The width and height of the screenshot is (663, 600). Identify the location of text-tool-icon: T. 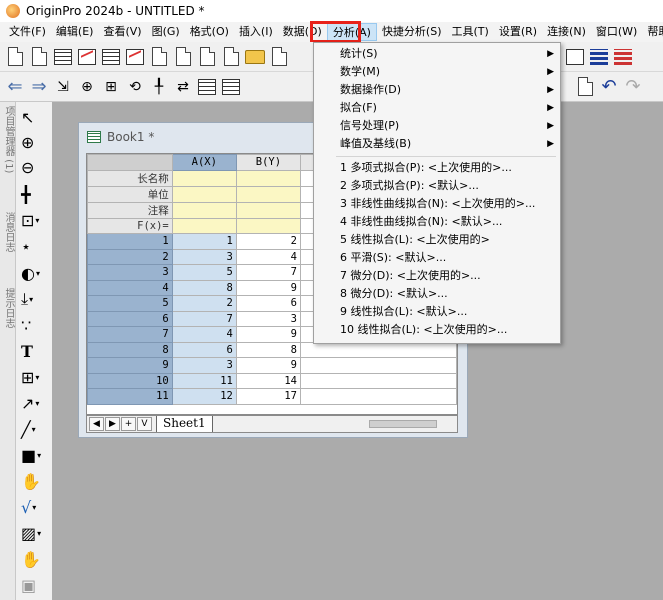
(35, 351).